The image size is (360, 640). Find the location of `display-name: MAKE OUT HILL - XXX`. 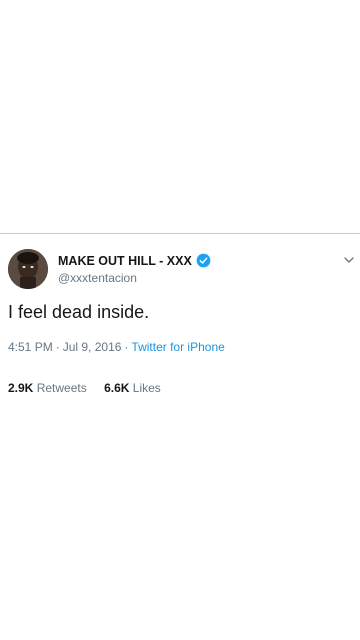

display-name: MAKE OUT HILL - XXX is located at coordinates (125, 261).